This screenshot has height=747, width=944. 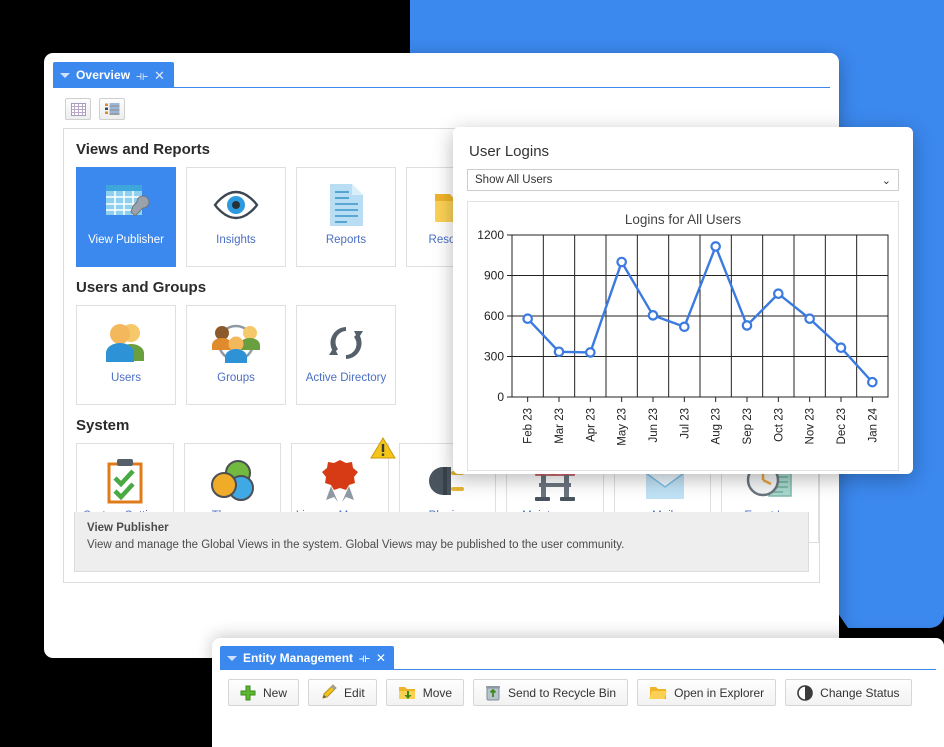 I want to click on grid-view-button, so click(x=78, y=109).